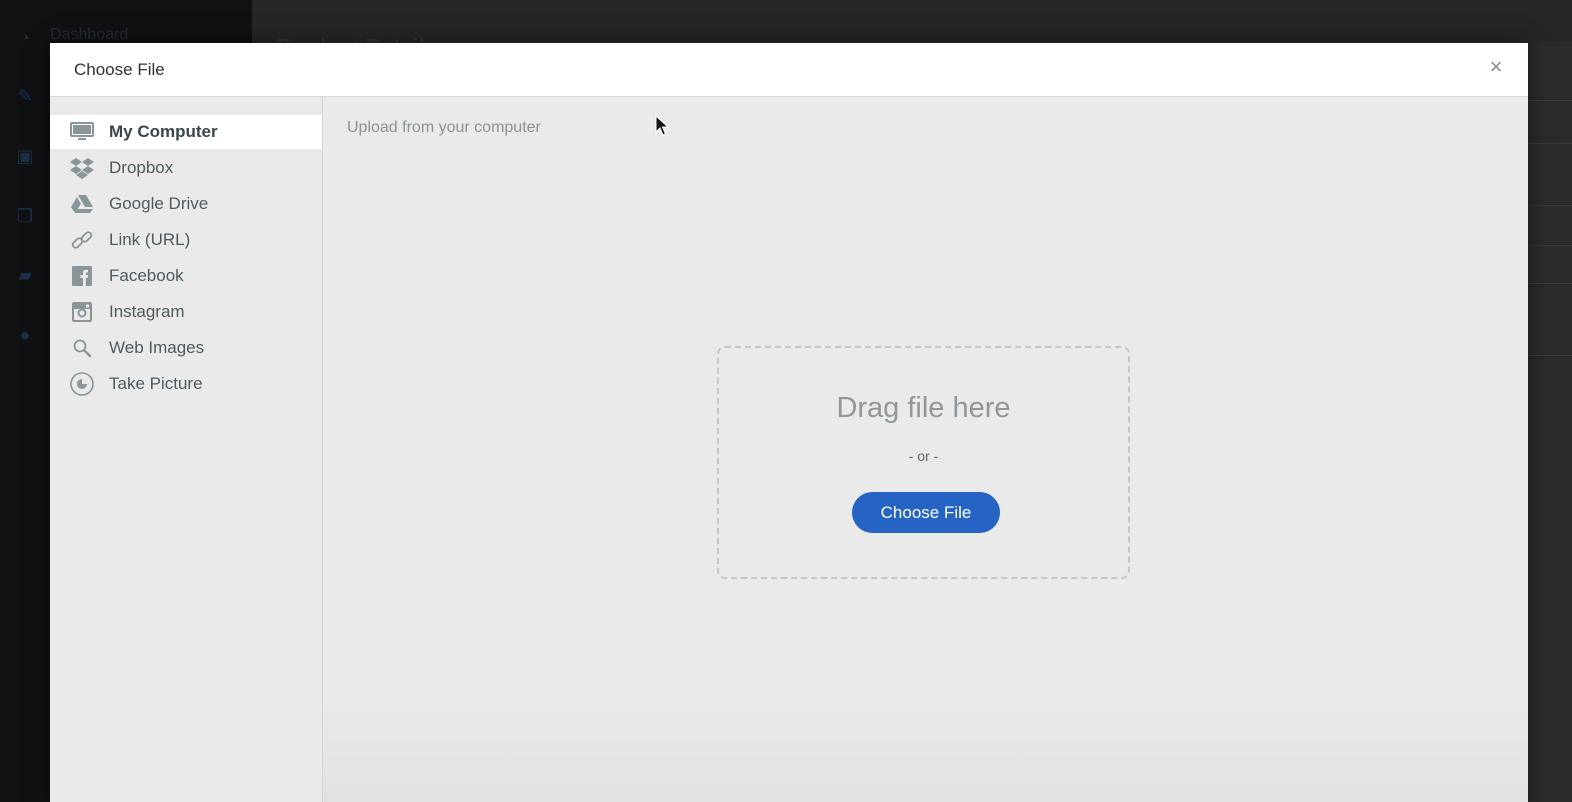 This screenshot has width=1572, height=802. What do you see at coordinates (159, 203) in the screenshot?
I see `source-label: Google Drive` at bounding box center [159, 203].